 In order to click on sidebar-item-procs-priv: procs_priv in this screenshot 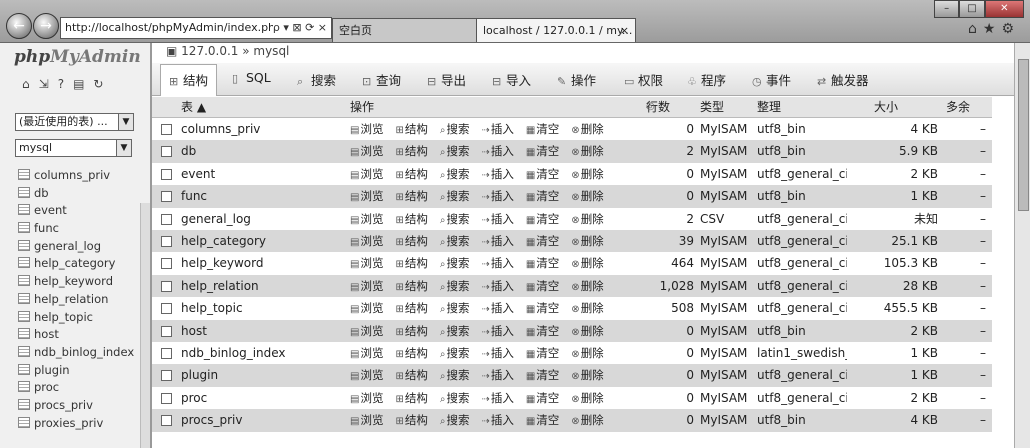, I will do `click(76, 406)`.